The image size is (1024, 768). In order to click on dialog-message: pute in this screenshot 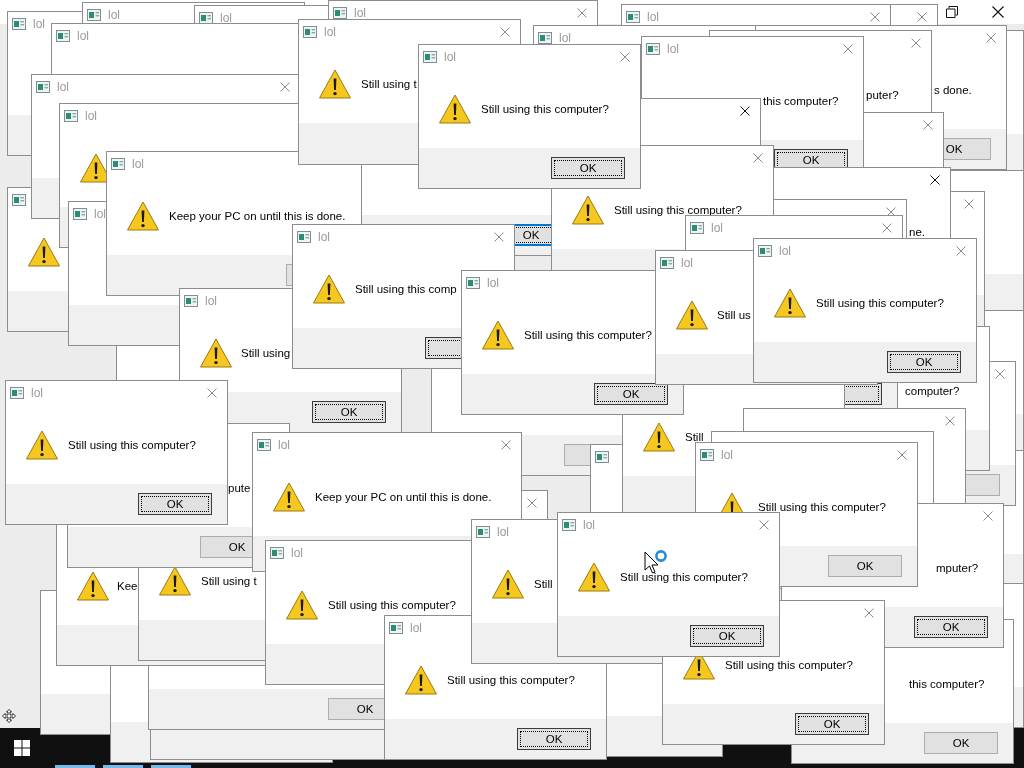, I will do `click(239, 487)`.